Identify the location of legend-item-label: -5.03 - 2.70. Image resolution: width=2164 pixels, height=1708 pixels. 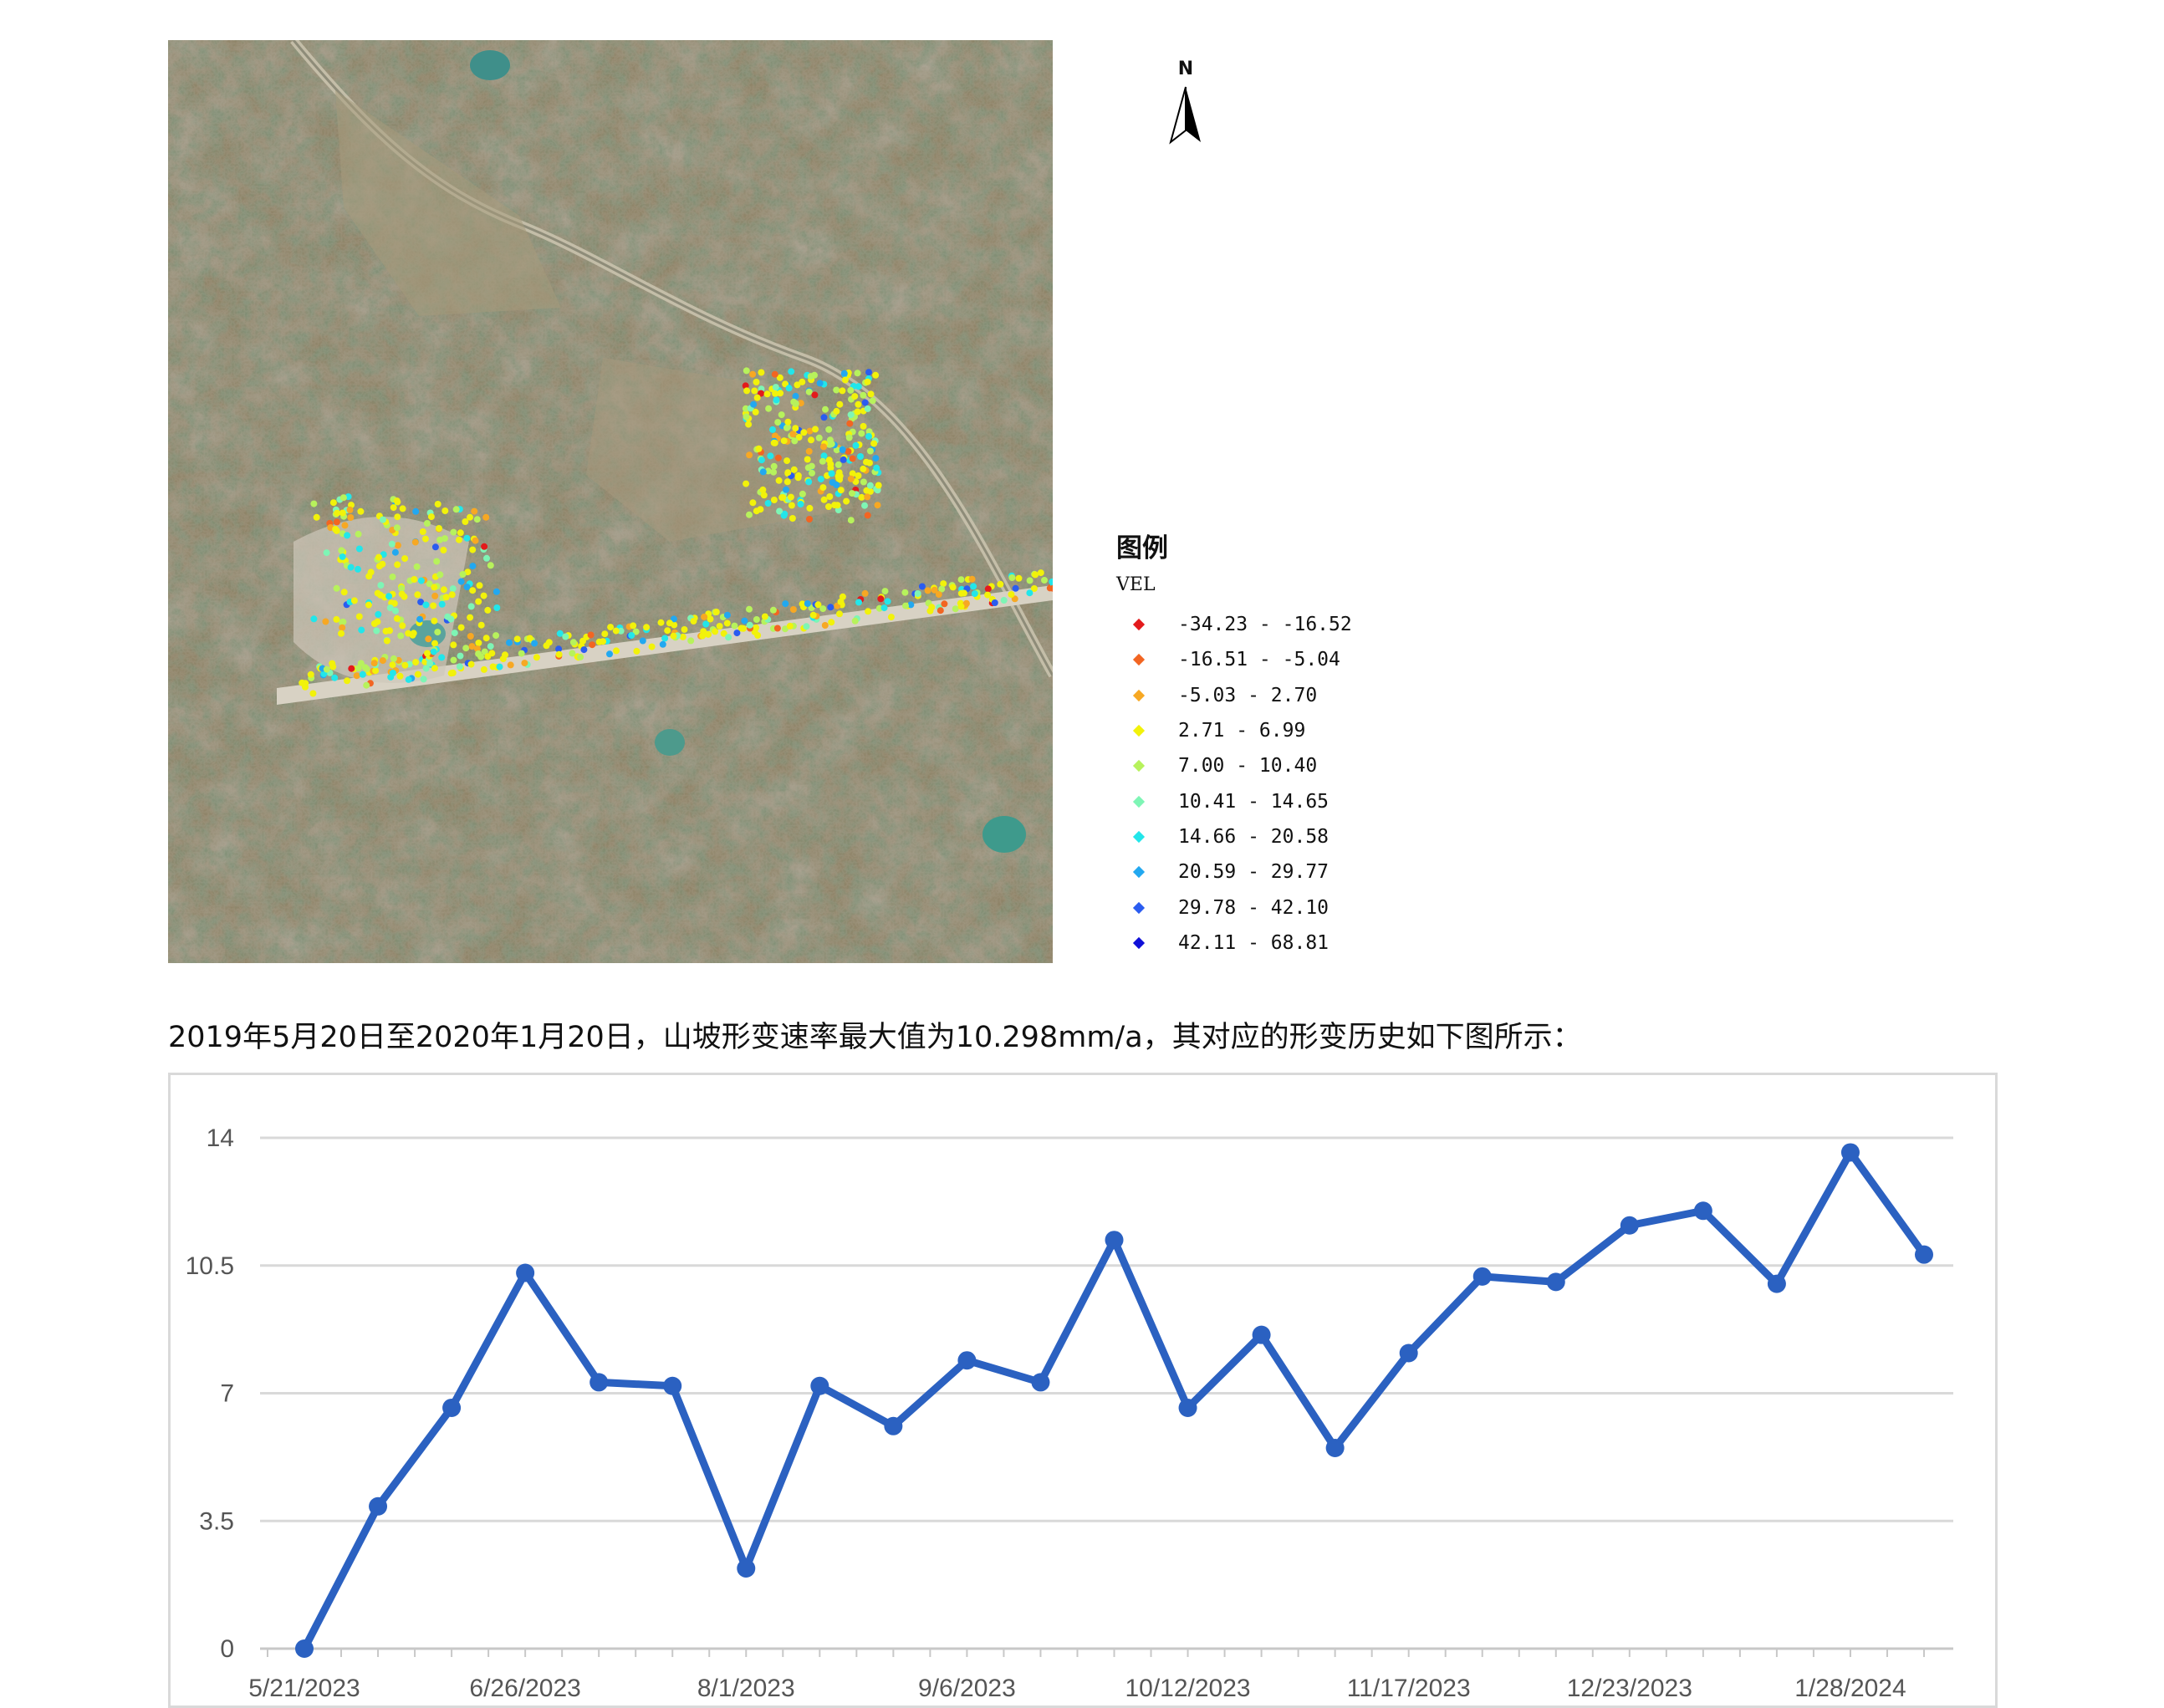
(1248, 695).